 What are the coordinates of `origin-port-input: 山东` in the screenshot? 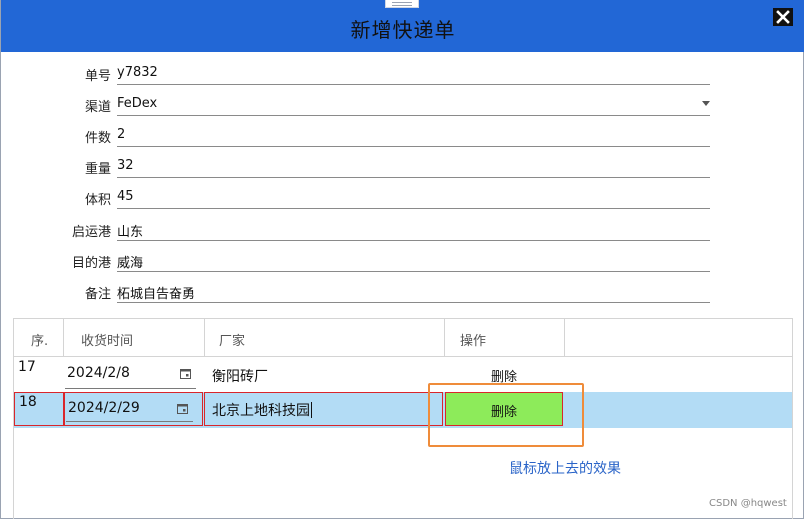 It's located at (413, 228).